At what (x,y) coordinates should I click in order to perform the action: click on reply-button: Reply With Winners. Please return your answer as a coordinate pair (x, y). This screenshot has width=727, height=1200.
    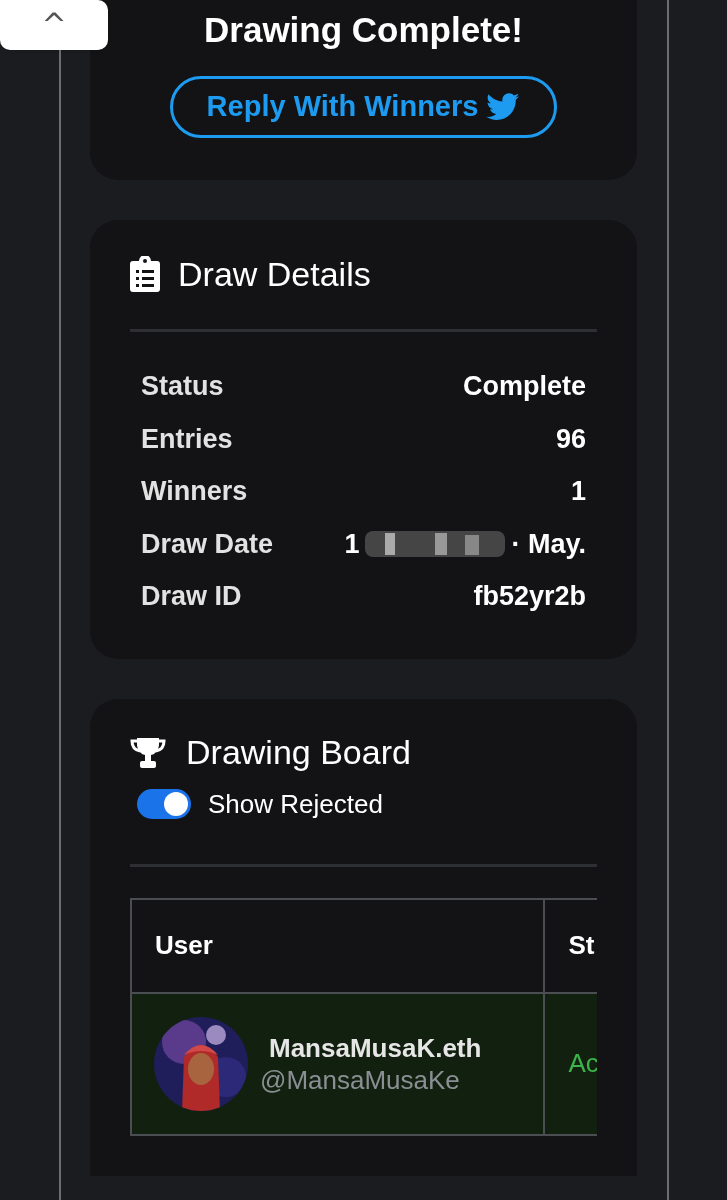
    Looking at the image, I should click on (363, 107).